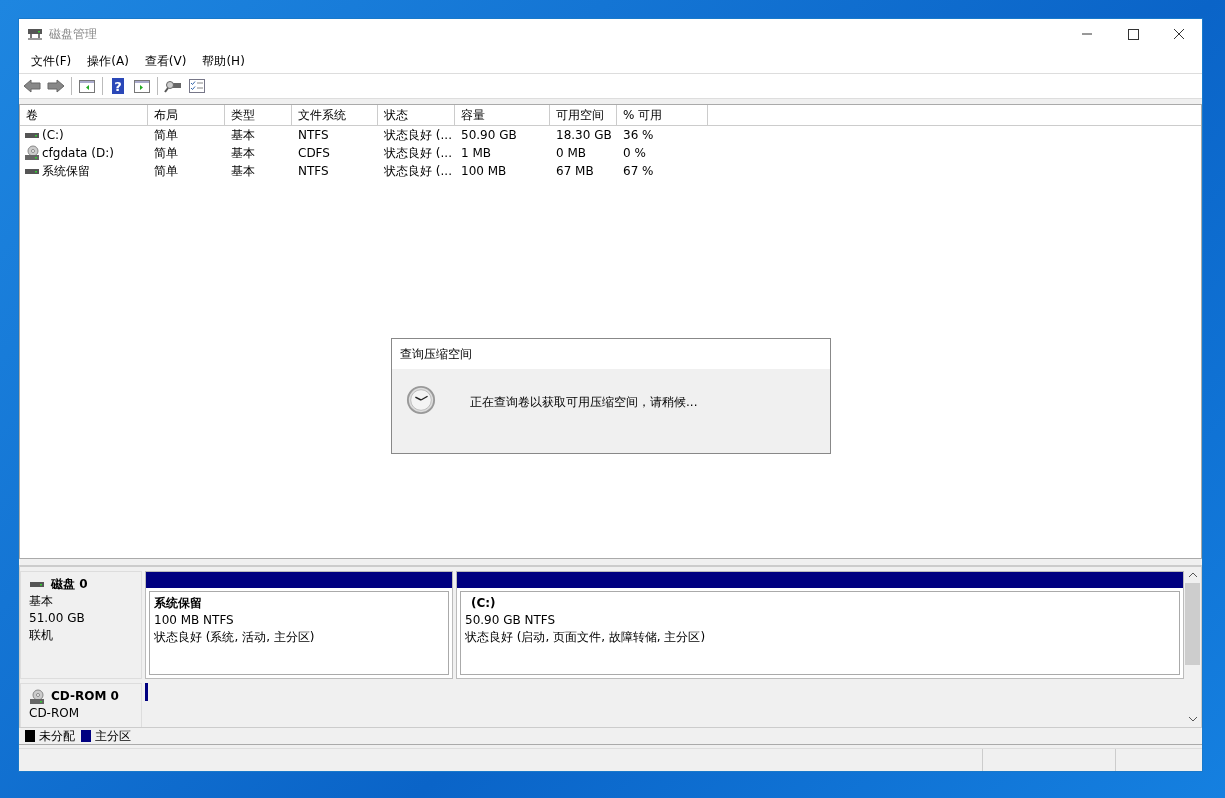 This screenshot has width=1225, height=798. I want to click on partition-name: 系统保留, so click(178, 603).